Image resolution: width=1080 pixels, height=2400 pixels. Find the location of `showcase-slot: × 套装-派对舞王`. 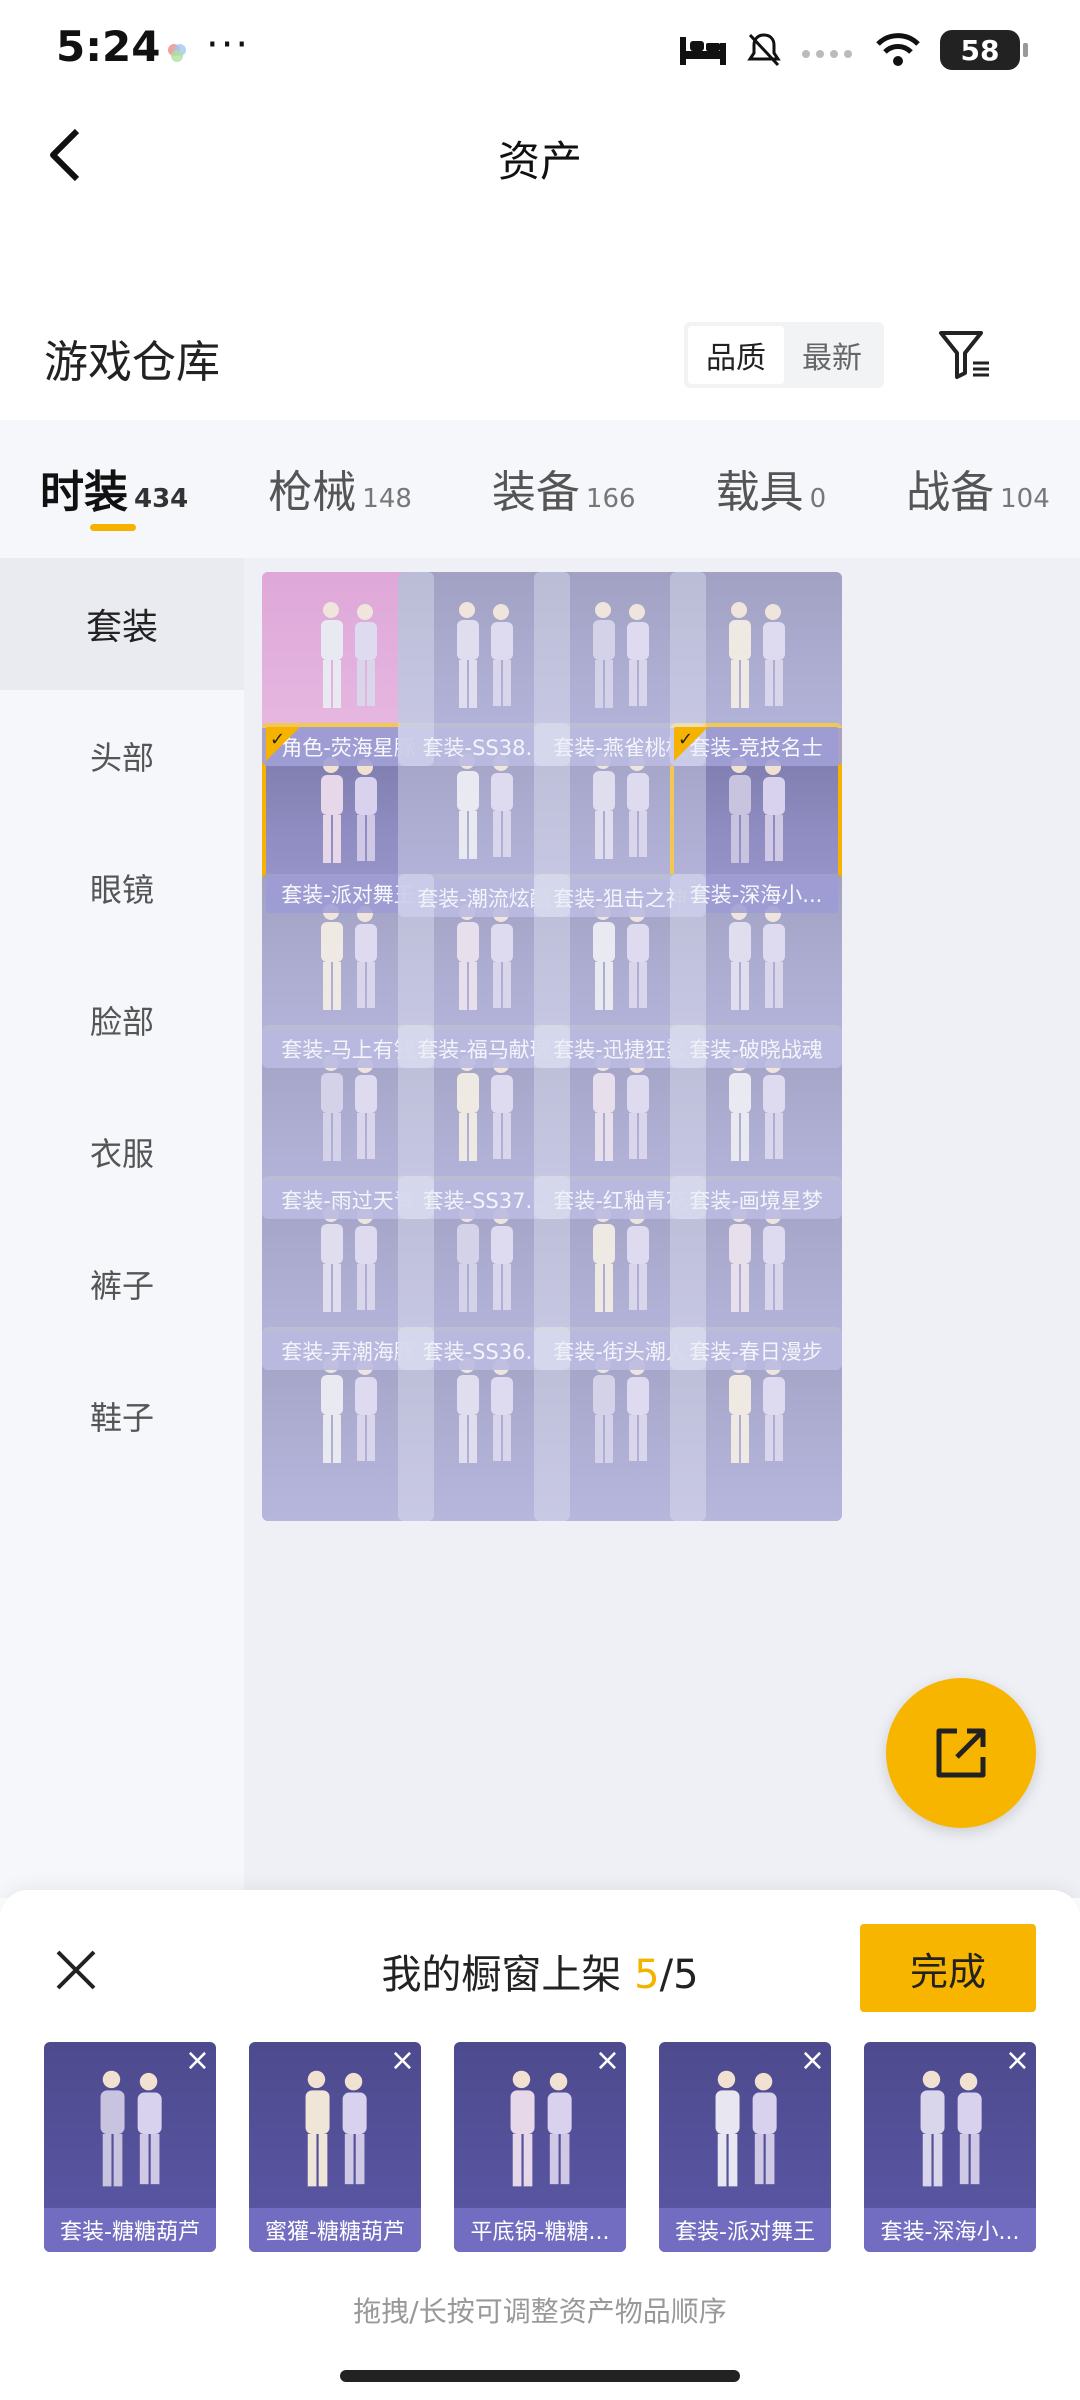

showcase-slot: × 套装-派对舞王 is located at coordinates (745, 2147).